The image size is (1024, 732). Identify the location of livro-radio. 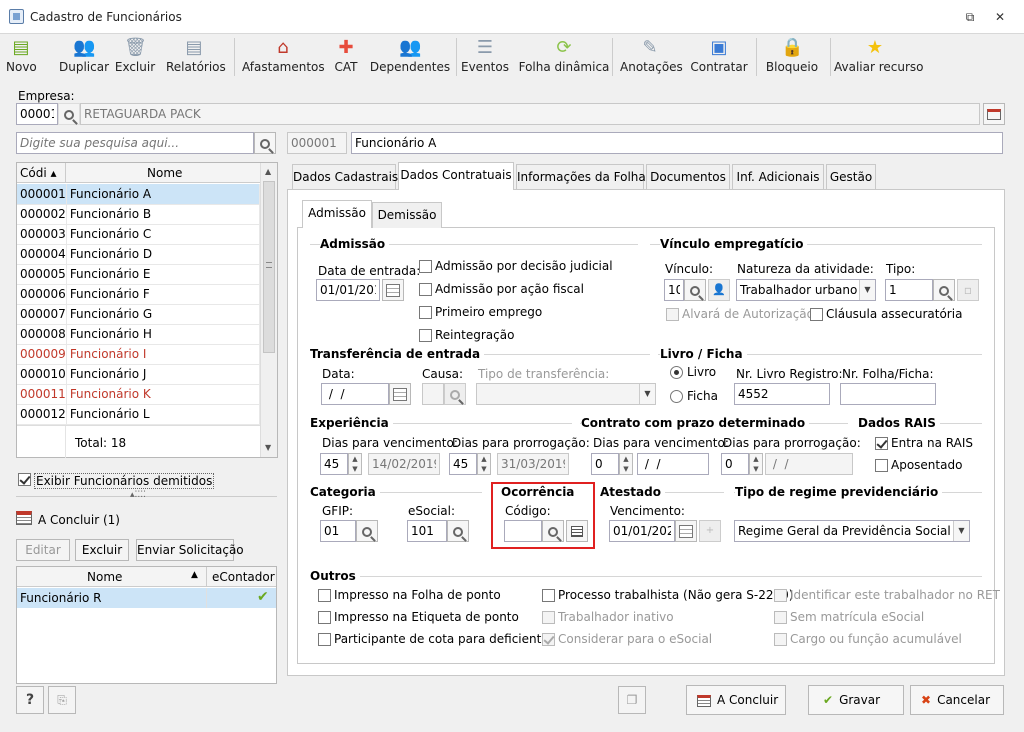
(676, 372).